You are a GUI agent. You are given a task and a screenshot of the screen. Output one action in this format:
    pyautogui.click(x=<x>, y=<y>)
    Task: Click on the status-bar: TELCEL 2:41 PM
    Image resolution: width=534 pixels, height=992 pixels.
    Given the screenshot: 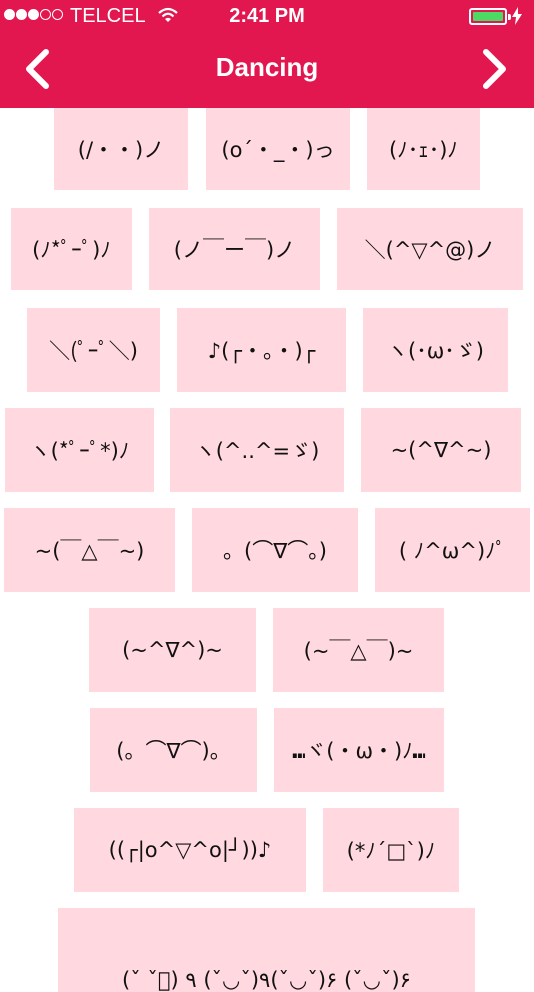 What is the action you would take?
    pyautogui.click(x=267, y=17)
    